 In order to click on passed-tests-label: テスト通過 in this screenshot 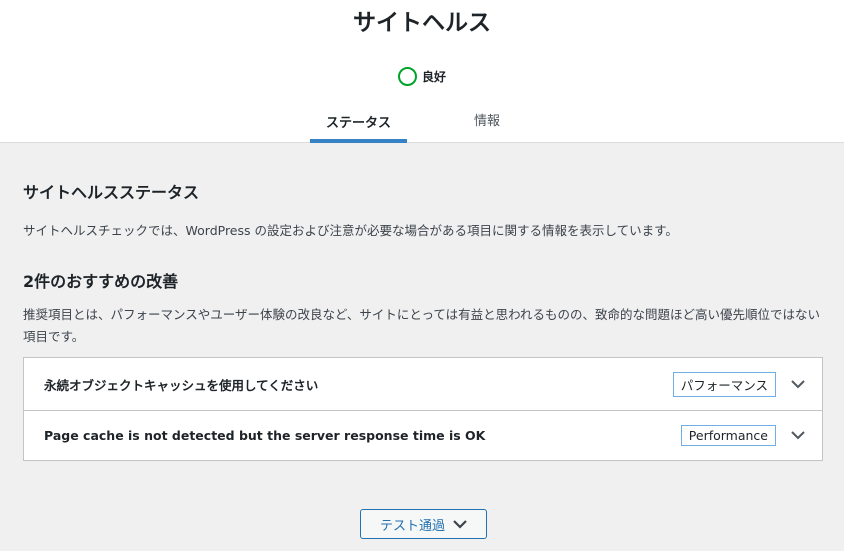, I will do `click(412, 525)`.